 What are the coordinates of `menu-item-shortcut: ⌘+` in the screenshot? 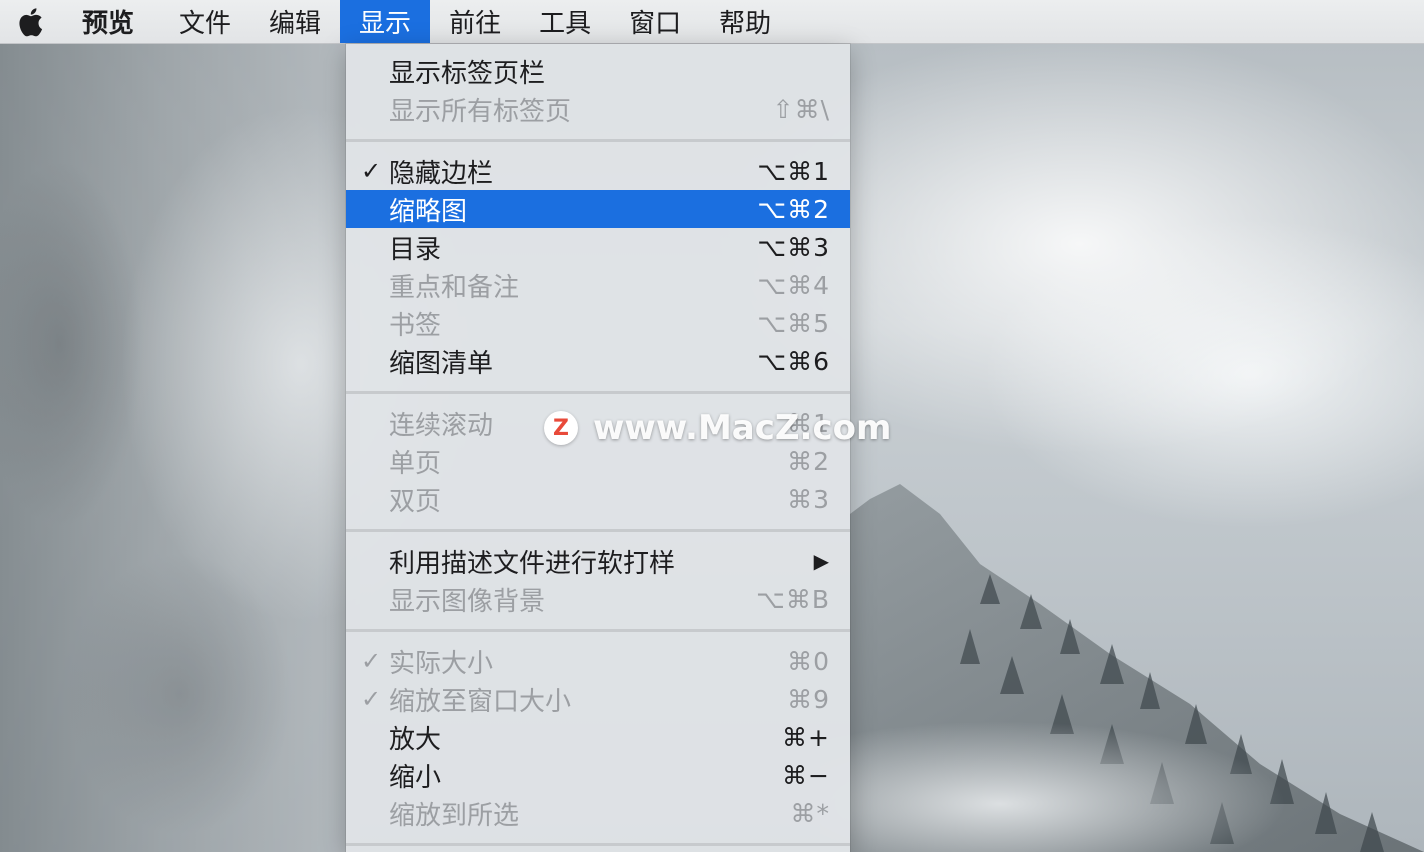 It's located at (806, 737).